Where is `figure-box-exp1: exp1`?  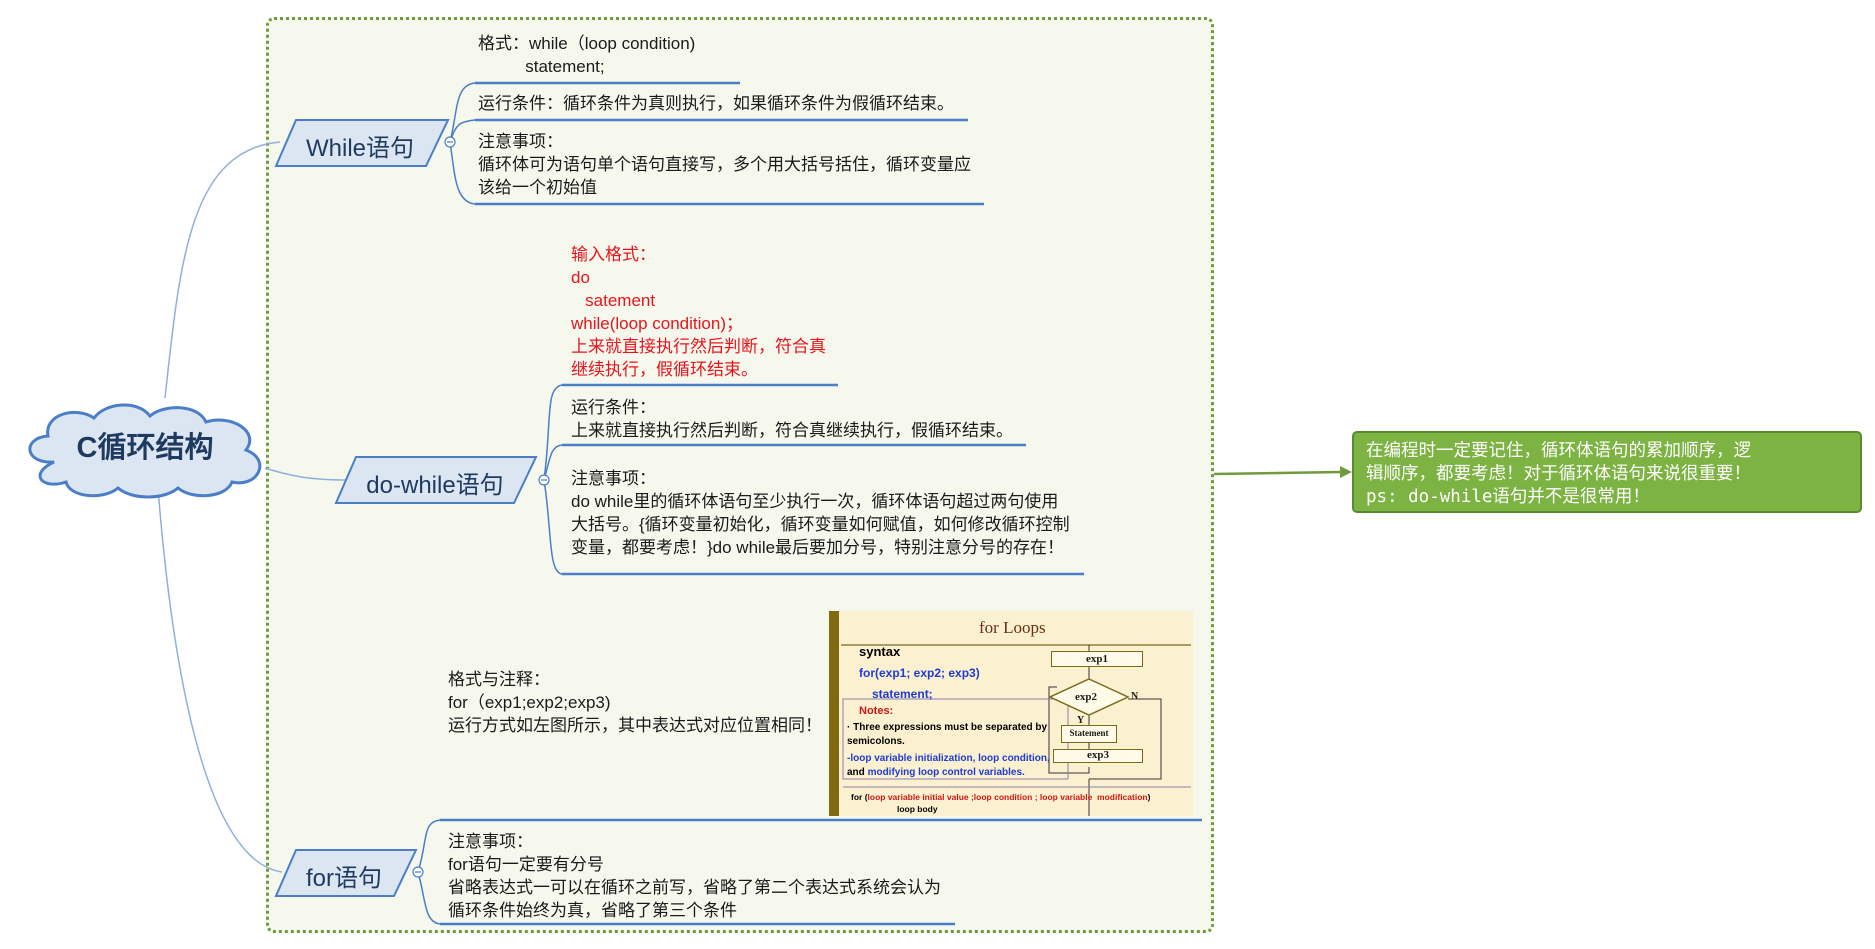
figure-box-exp1: exp1 is located at coordinates (1097, 659).